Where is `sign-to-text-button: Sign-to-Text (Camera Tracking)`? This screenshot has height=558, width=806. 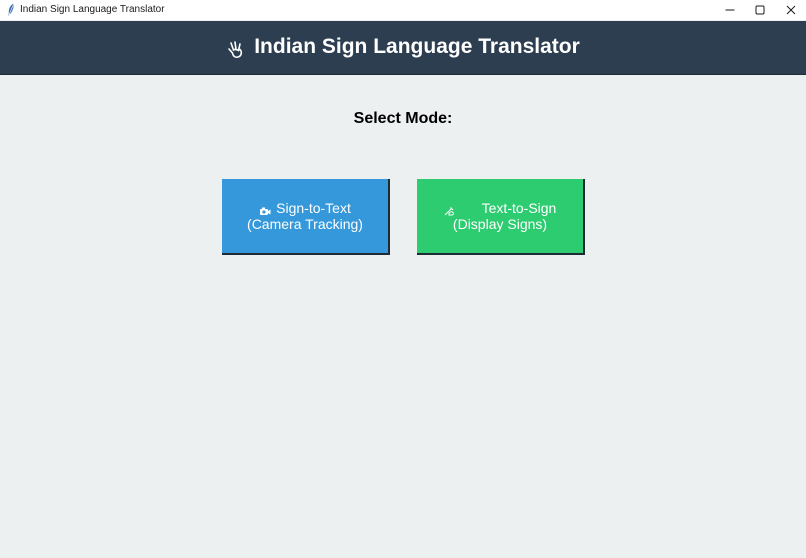
sign-to-text-button: Sign-to-Text (Camera Tracking) is located at coordinates (306, 217).